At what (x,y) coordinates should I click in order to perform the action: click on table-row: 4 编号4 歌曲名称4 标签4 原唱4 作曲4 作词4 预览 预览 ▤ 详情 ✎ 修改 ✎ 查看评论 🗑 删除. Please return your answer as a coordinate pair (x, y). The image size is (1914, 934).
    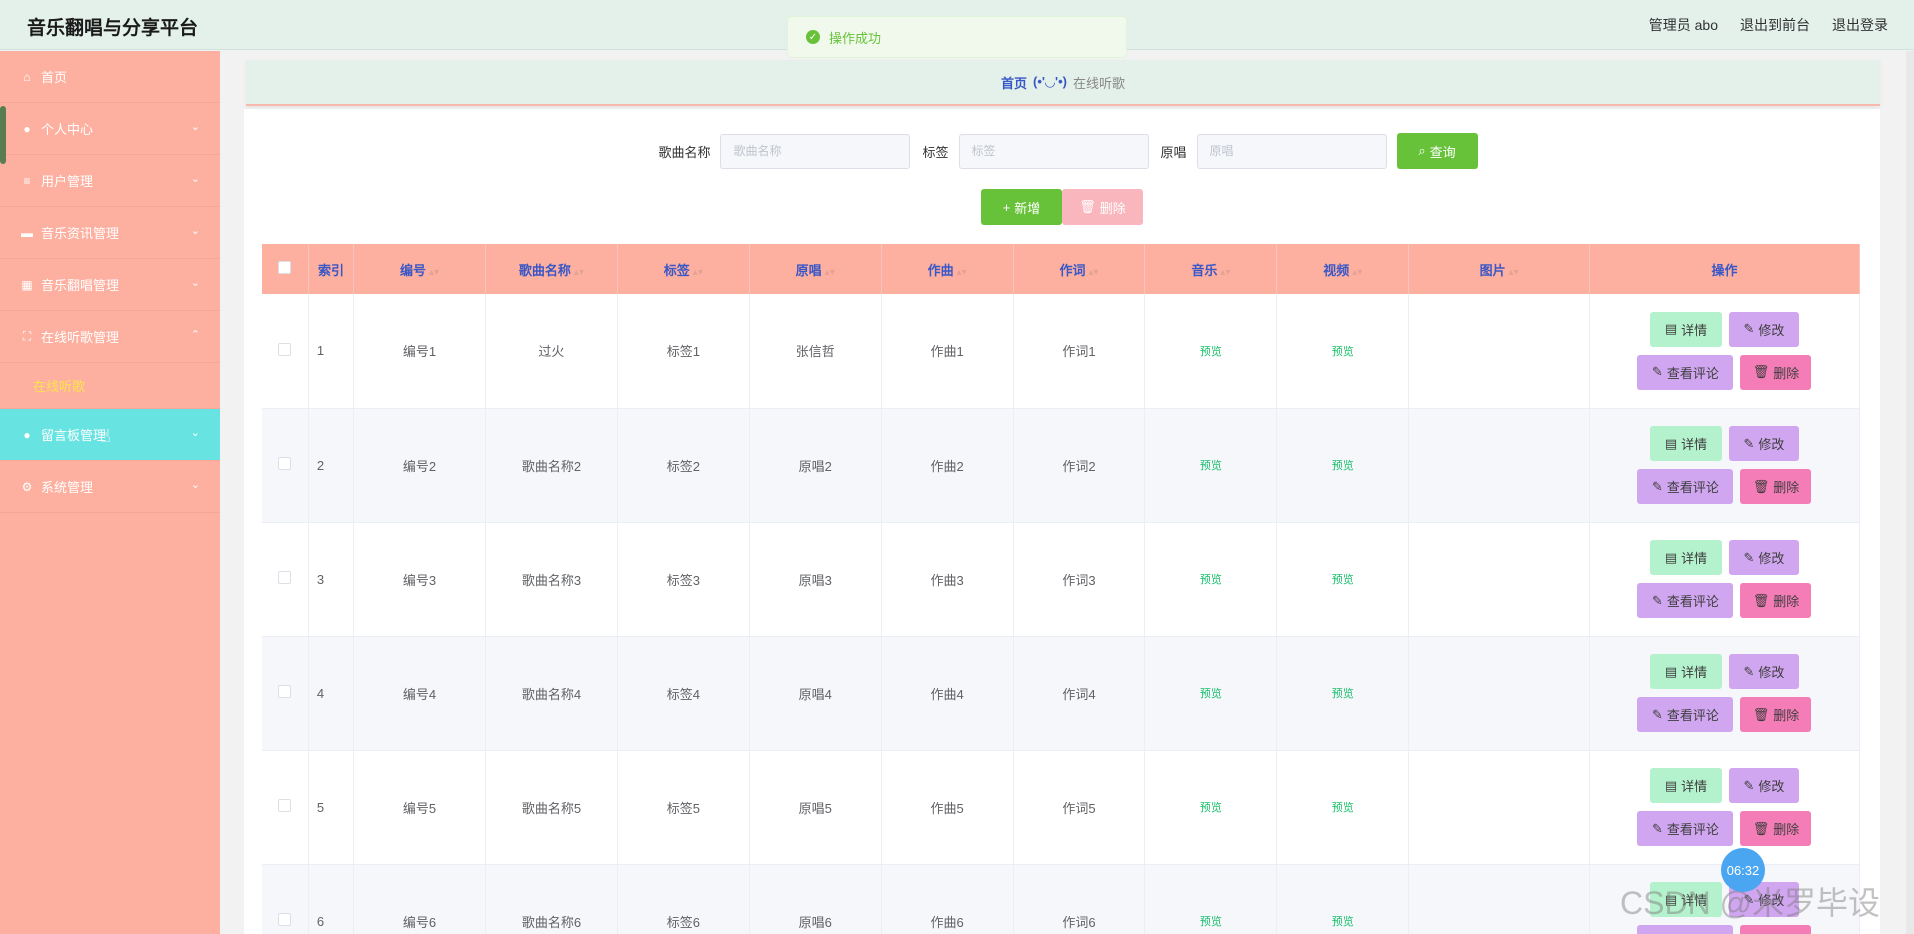
    Looking at the image, I should click on (1061, 693).